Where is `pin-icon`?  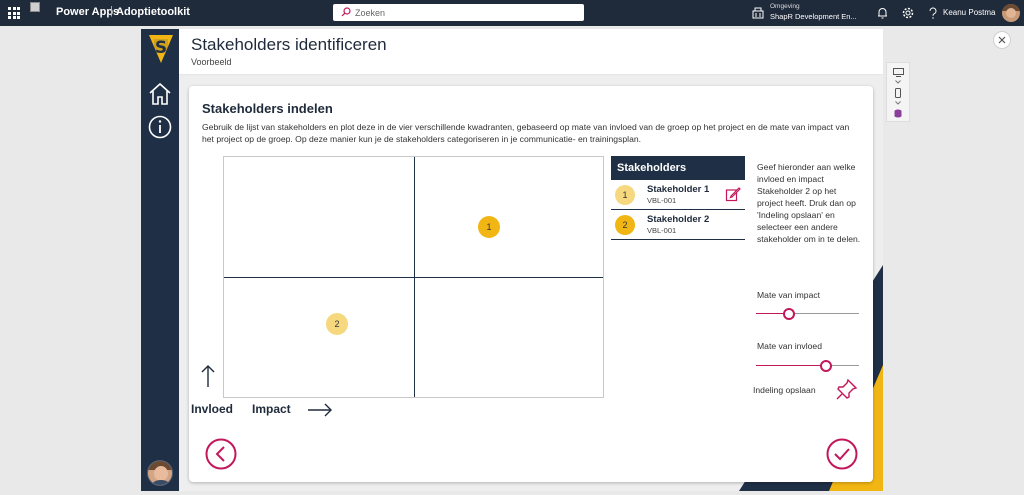 pin-icon is located at coordinates (847, 389).